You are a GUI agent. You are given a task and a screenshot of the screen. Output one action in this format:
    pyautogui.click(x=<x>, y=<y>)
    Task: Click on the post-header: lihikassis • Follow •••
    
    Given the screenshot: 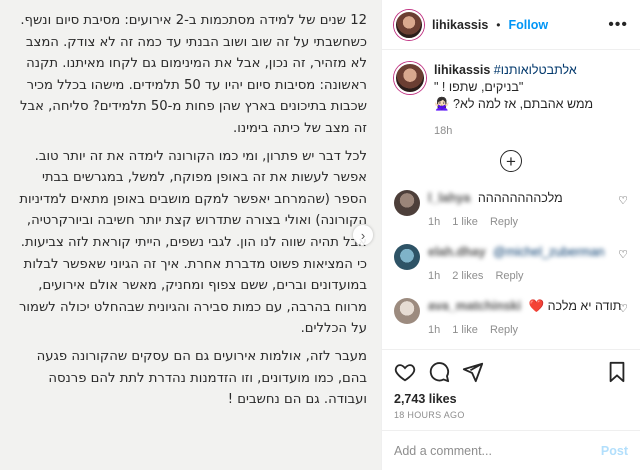 What is the action you would take?
    pyautogui.click(x=511, y=25)
    